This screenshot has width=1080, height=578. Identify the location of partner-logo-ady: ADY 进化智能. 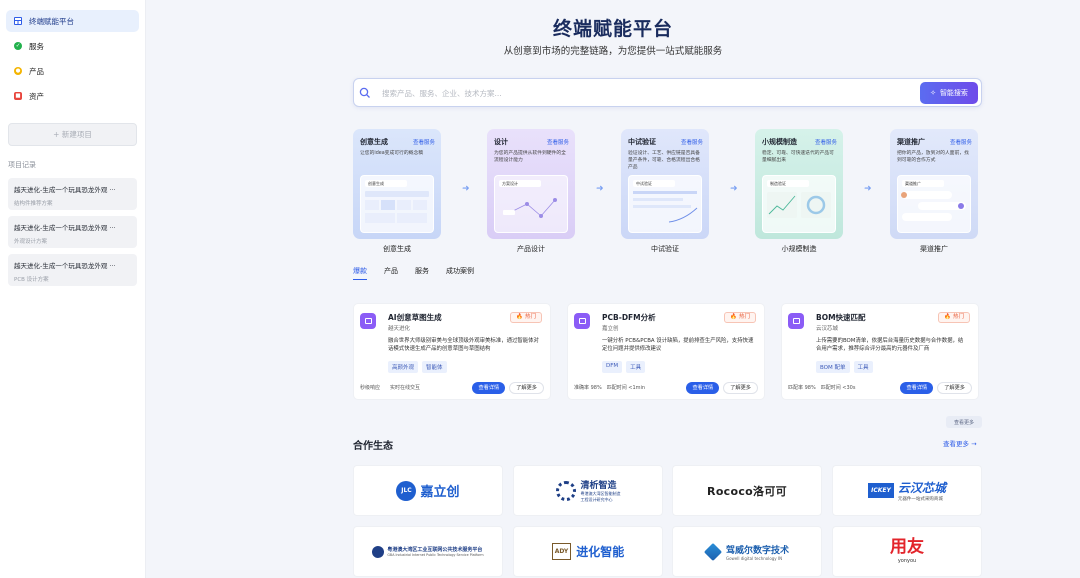
(588, 551).